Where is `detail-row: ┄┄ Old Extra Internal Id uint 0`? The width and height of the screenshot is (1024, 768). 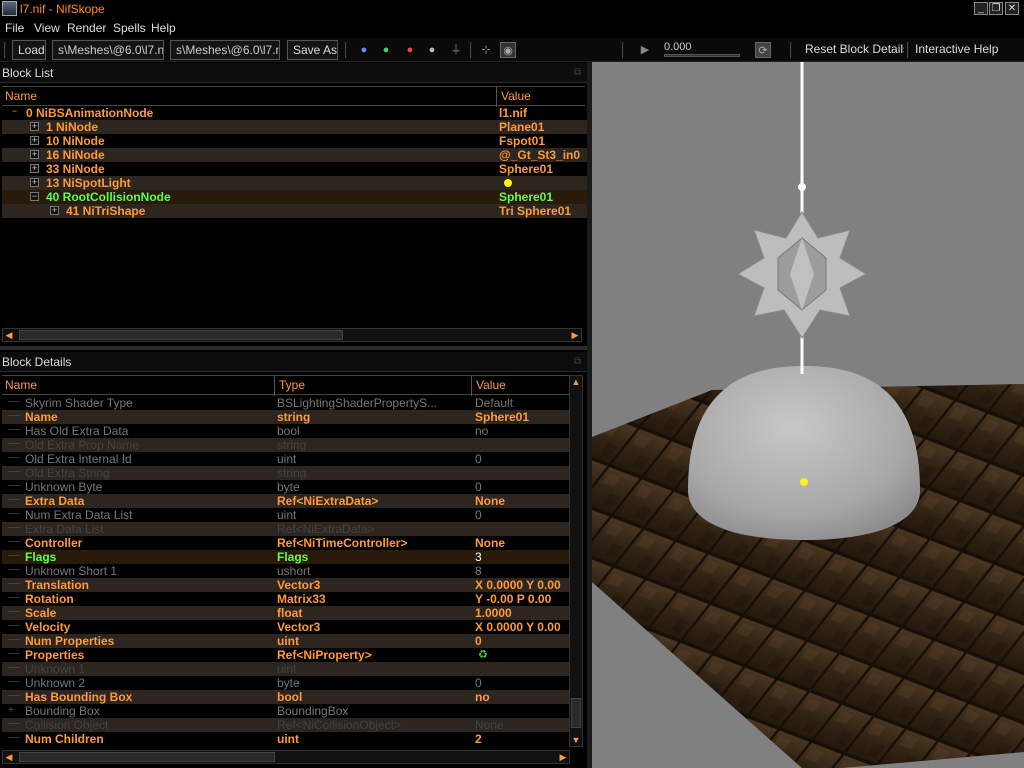
detail-row: ┄┄ Old Extra Internal Id uint 0 is located at coordinates (285, 459).